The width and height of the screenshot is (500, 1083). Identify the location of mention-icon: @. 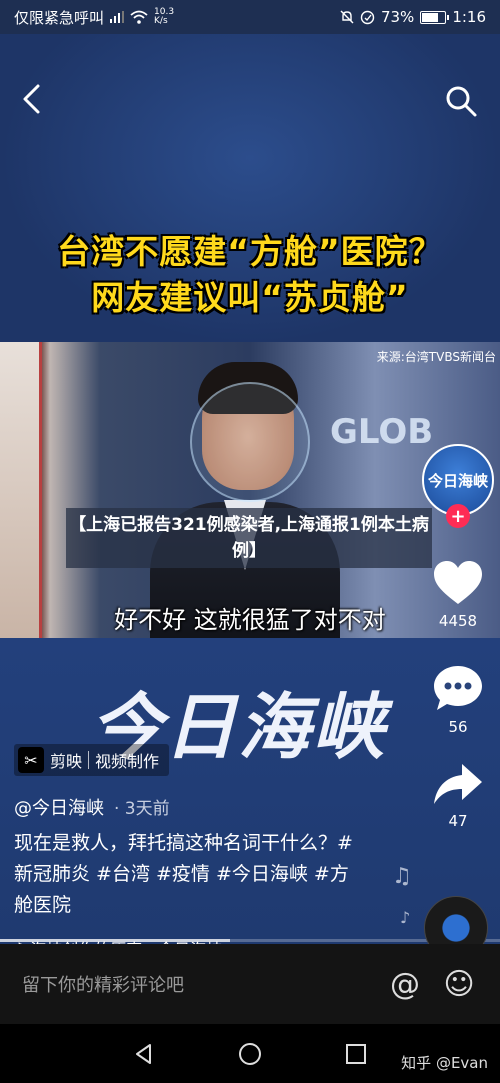
(405, 984).